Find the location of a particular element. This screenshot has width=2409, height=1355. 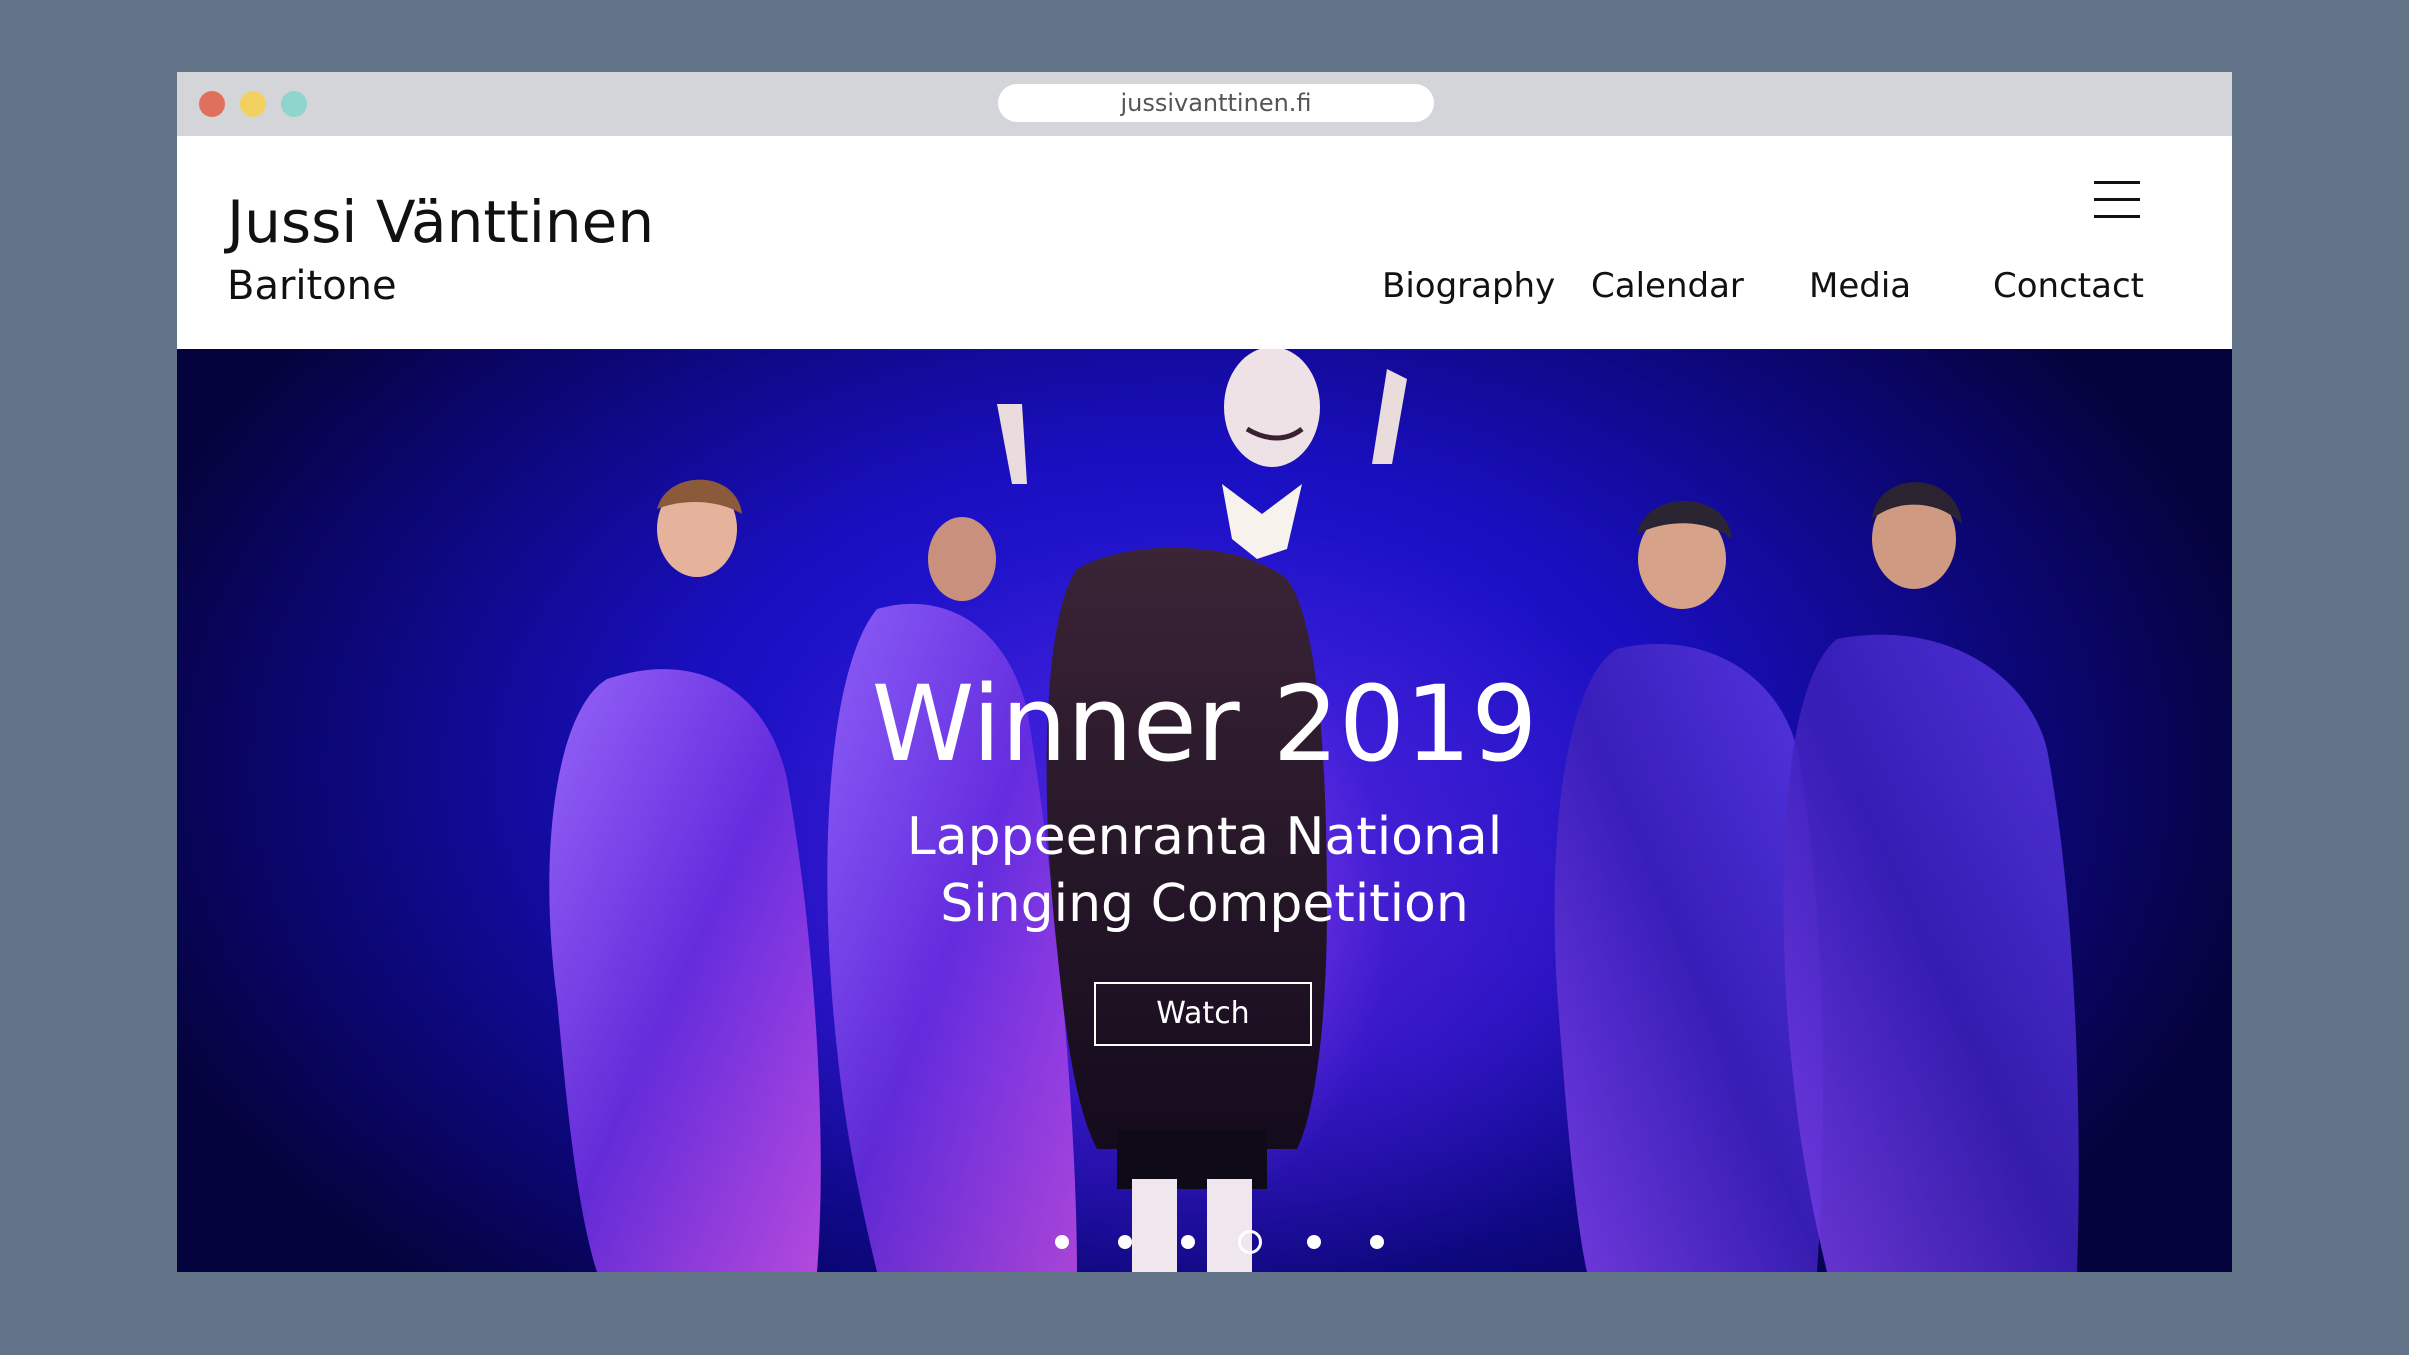

hero-subtitle-line-2: Singing Competition is located at coordinates (1204, 904).